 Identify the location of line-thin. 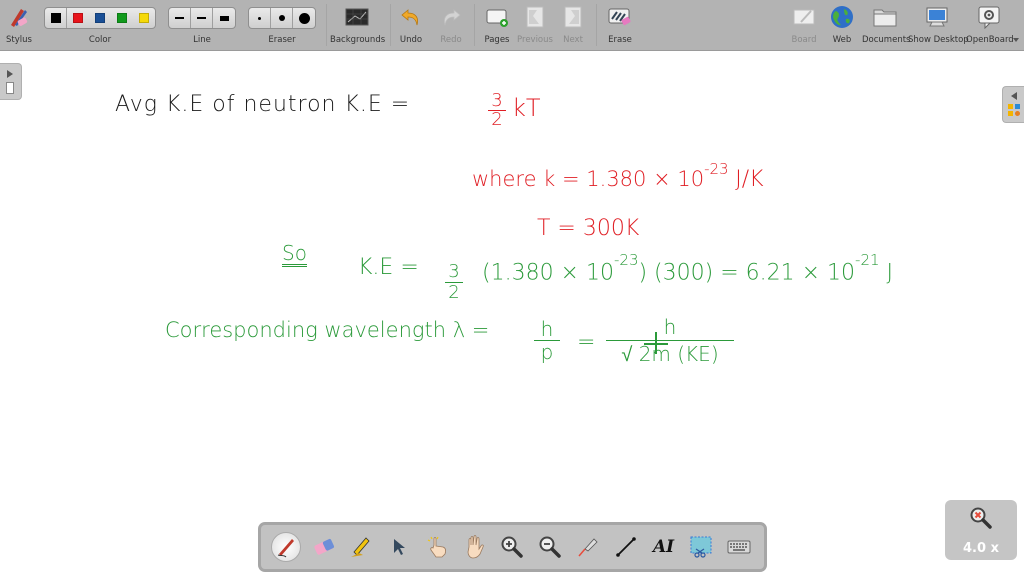
(180, 18).